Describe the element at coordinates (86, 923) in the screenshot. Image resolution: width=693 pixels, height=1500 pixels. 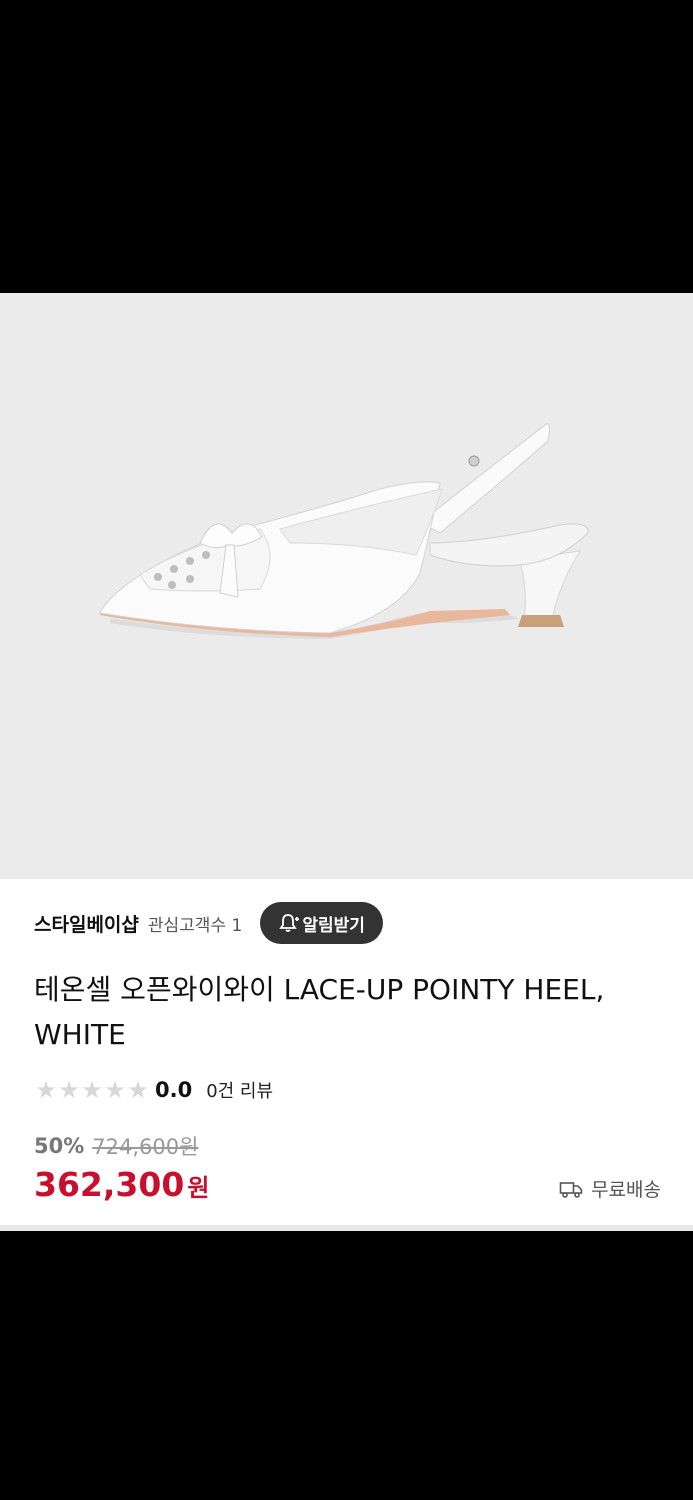
I see `store-name: 스타일베이샵` at that location.